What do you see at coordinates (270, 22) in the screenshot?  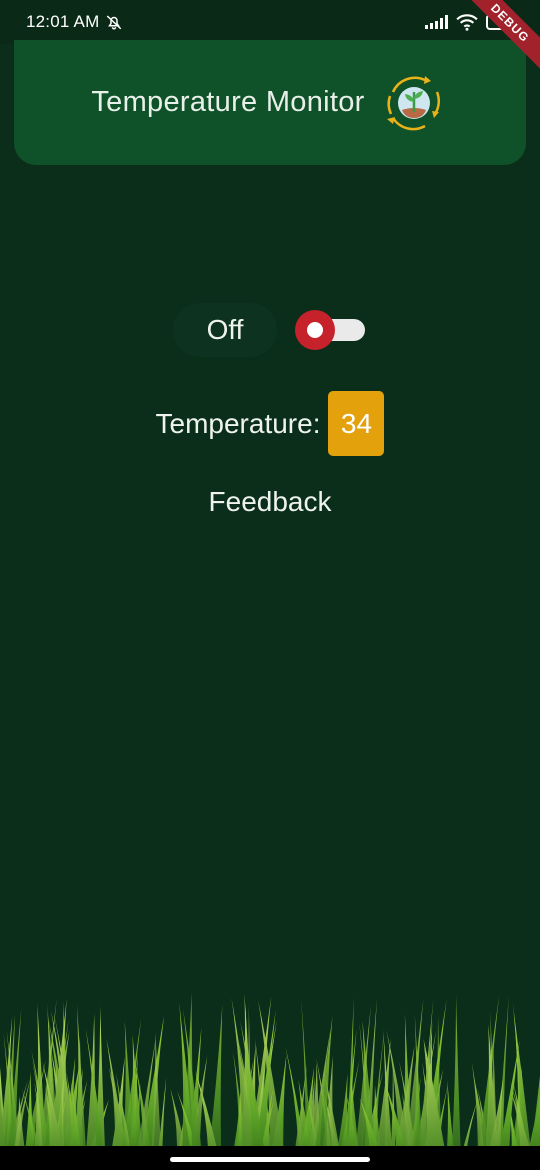 I see `status-bar: 12:01 AM 66` at bounding box center [270, 22].